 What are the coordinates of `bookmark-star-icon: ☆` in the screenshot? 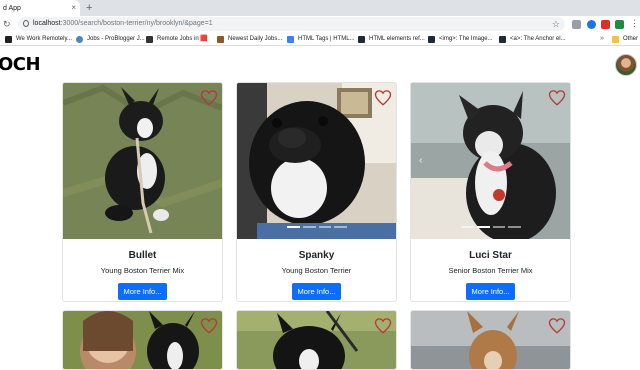 It's located at (556, 24).